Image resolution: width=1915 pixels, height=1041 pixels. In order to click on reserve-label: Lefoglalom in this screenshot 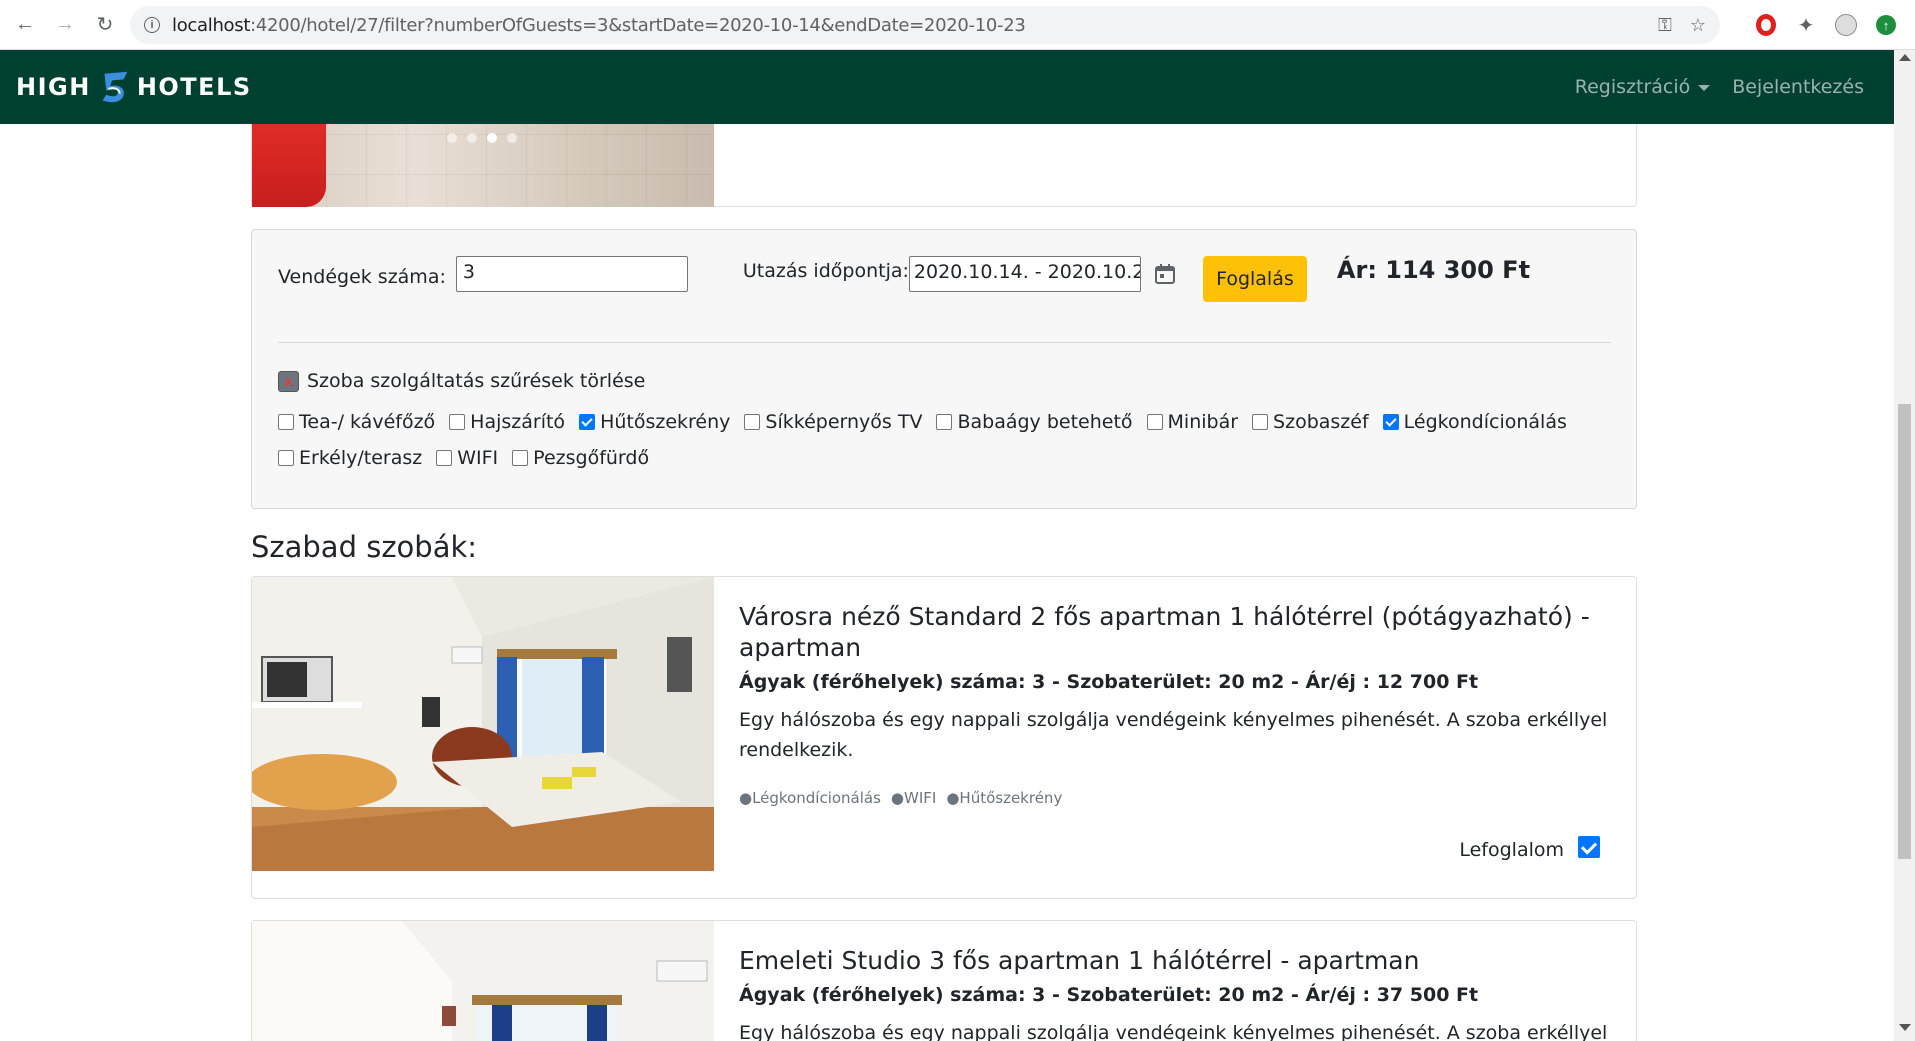, I will do `click(1511, 850)`.